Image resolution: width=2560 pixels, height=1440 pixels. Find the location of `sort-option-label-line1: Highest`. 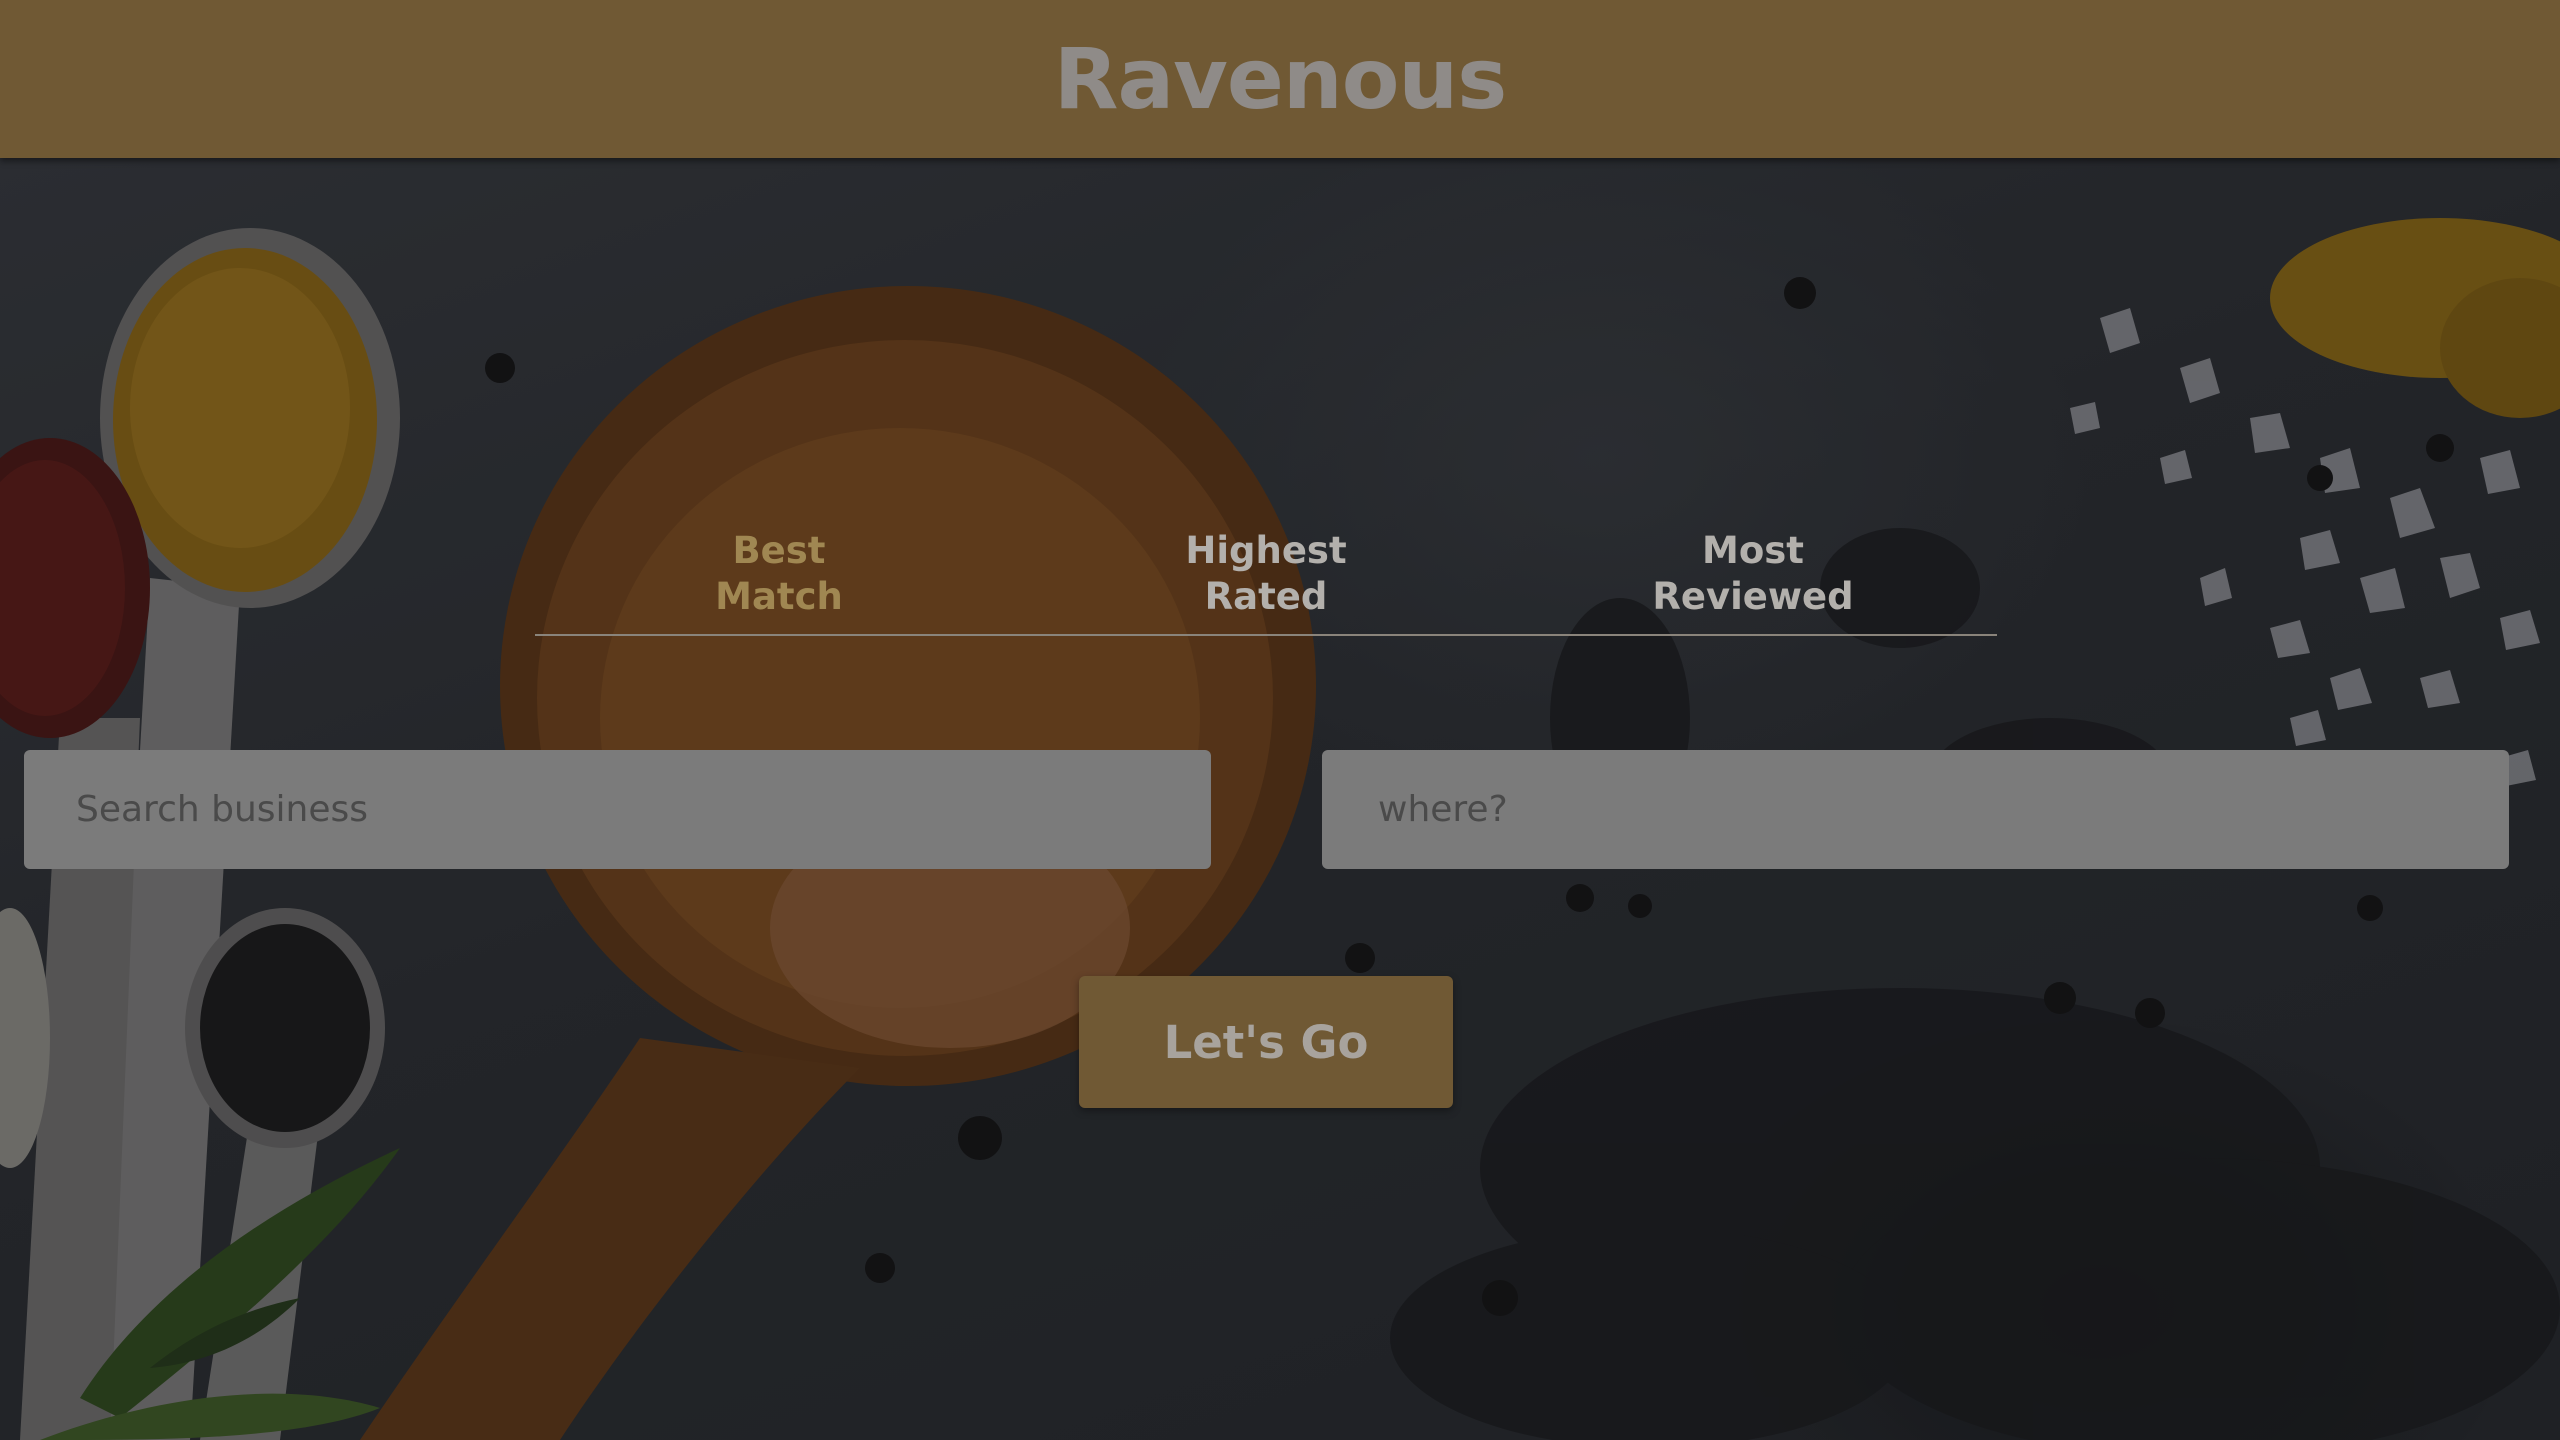

sort-option-label-line1: Highest is located at coordinates (1266, 550).